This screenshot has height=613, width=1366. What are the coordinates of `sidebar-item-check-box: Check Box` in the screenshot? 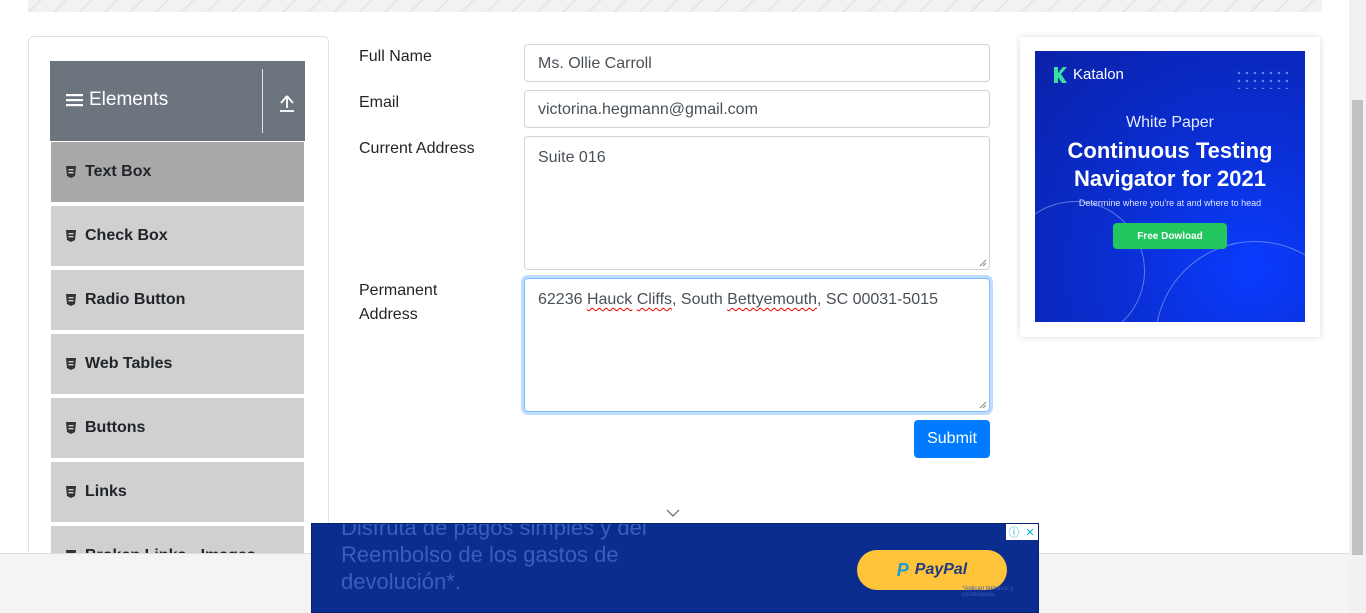 It's located at (177, 236).